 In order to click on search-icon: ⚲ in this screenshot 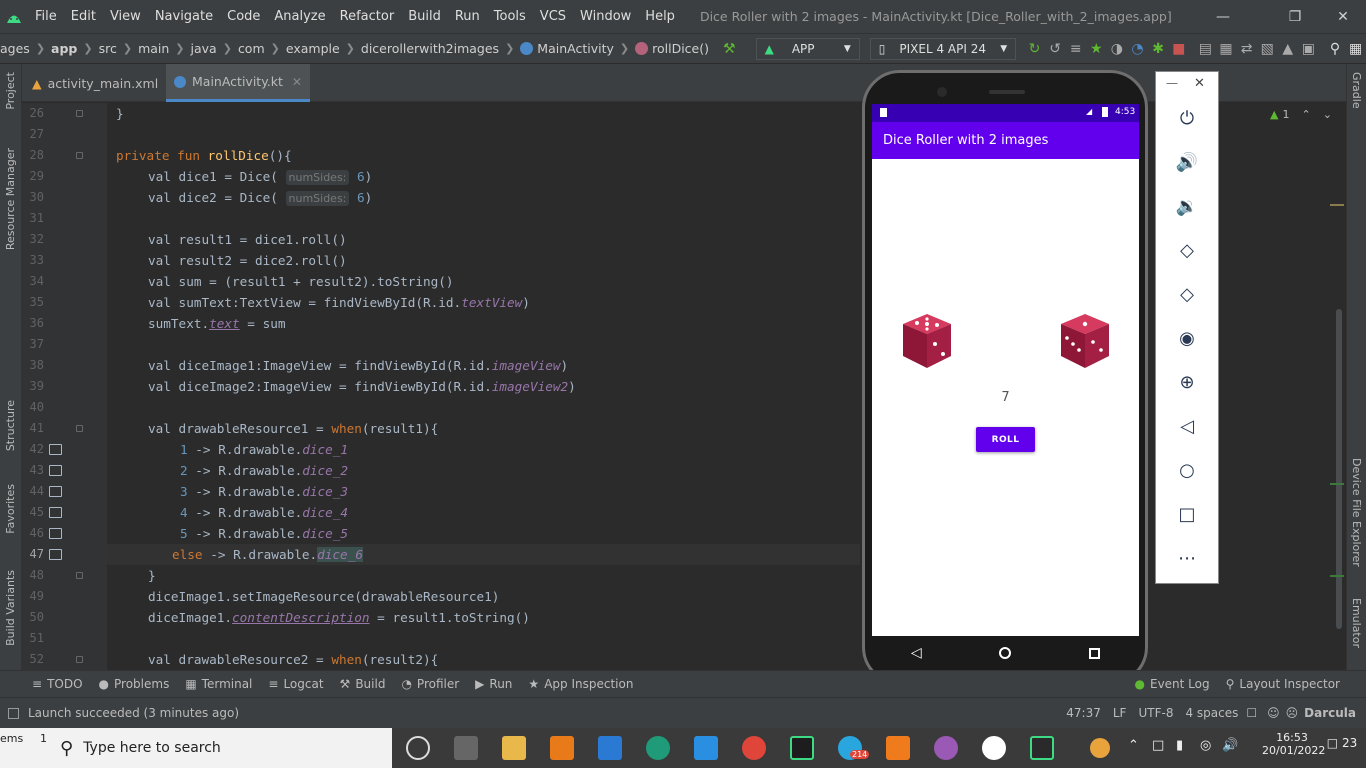, I will do `click(1335, 49)`.